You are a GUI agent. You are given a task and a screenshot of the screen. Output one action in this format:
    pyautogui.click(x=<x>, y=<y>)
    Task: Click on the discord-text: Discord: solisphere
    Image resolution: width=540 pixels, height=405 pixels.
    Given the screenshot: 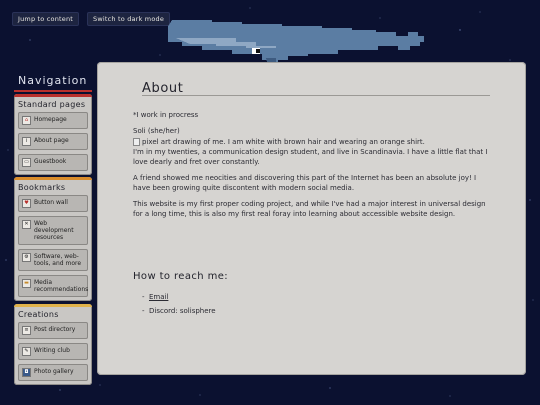 What is the action you would take?
    pyautogui.click(x=182, y=311)
    